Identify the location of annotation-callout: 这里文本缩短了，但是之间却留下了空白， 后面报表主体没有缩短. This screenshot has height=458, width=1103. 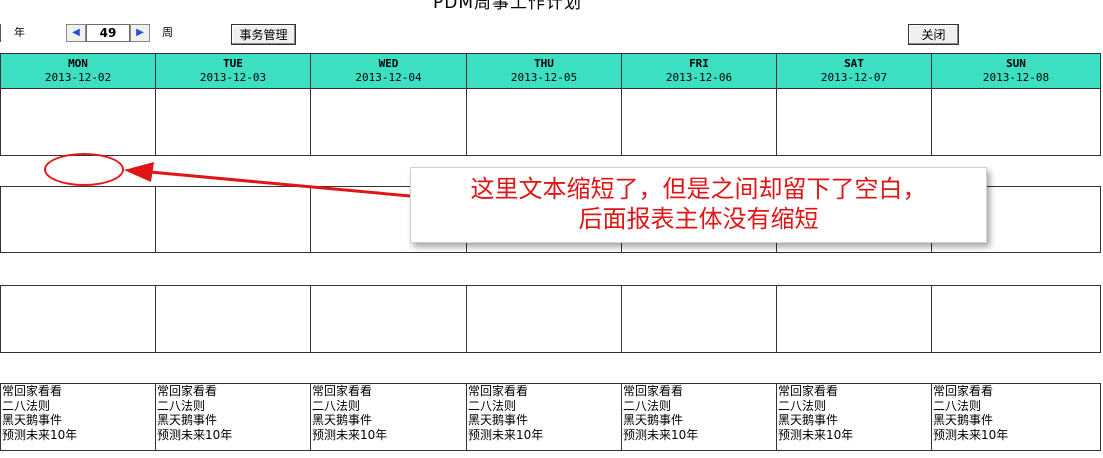
(698, 205).